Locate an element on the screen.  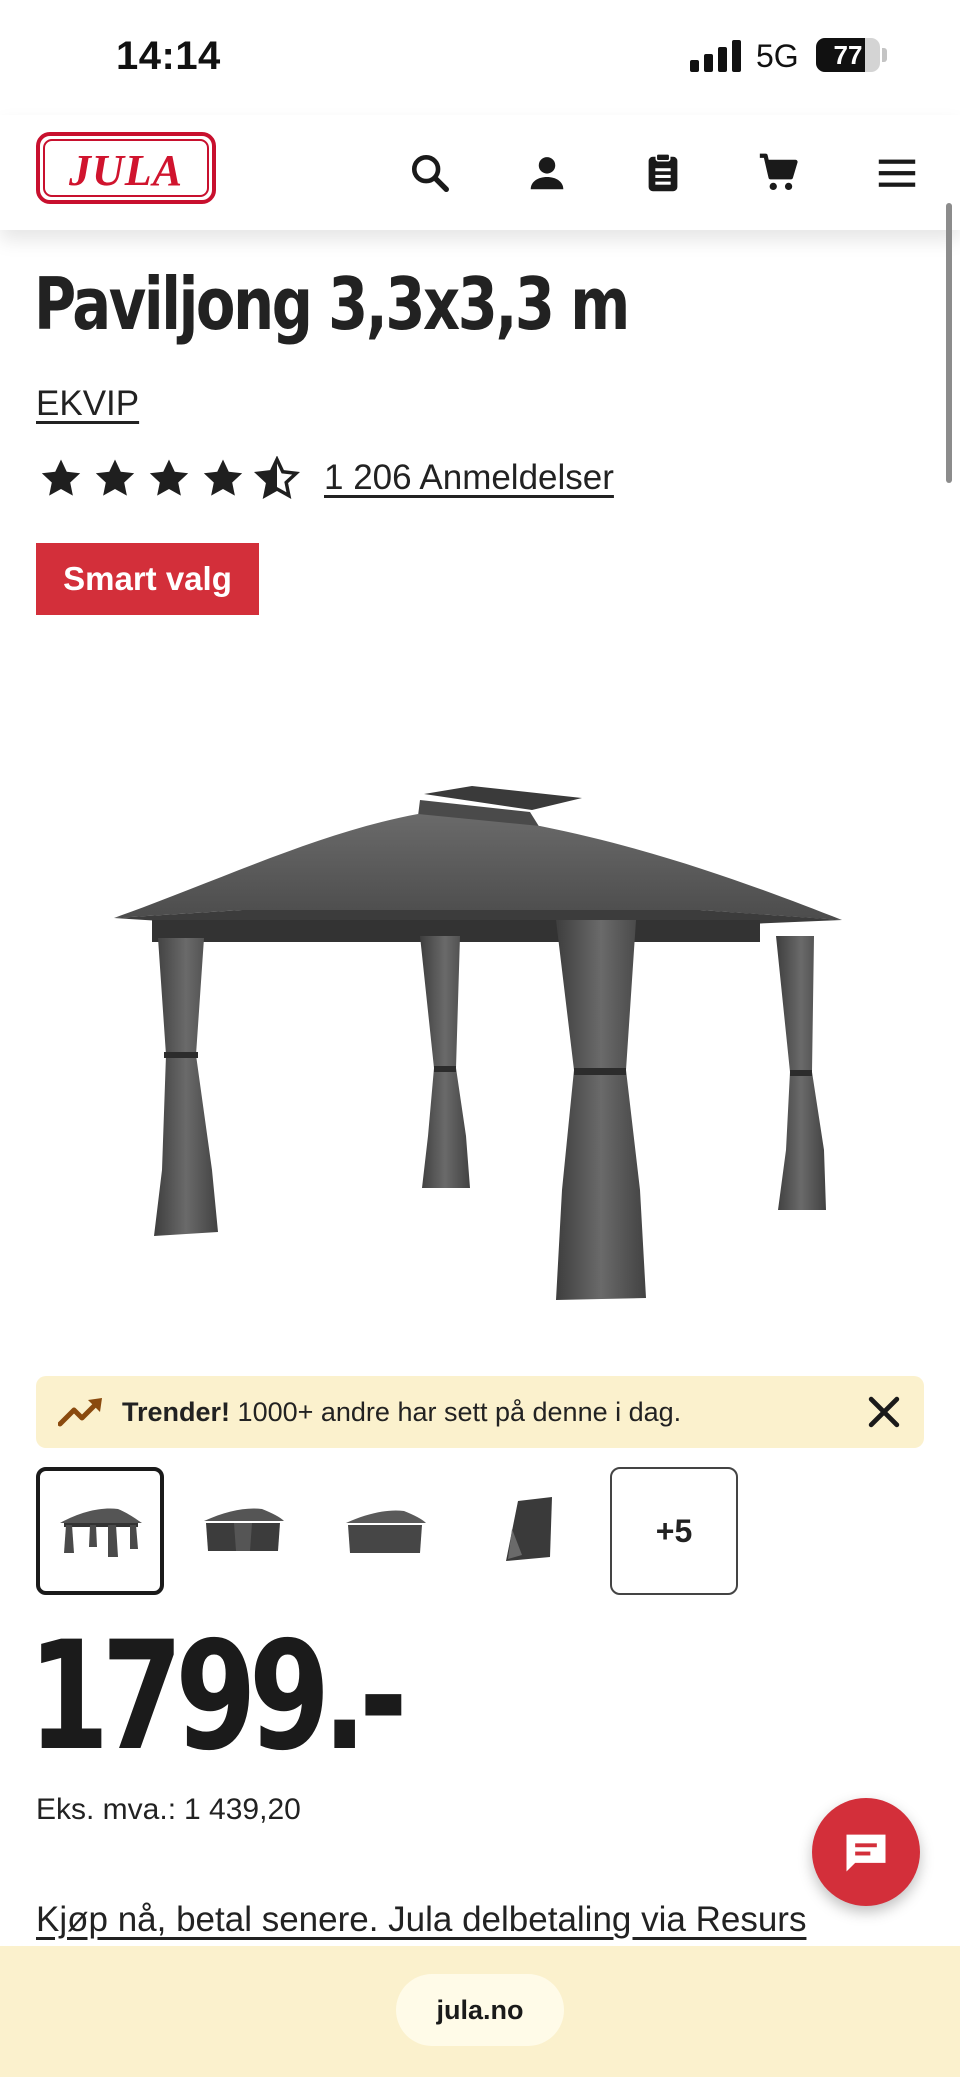
product-title: Paviljong 3,3x3,3 m is located at coordinates (332, 304).